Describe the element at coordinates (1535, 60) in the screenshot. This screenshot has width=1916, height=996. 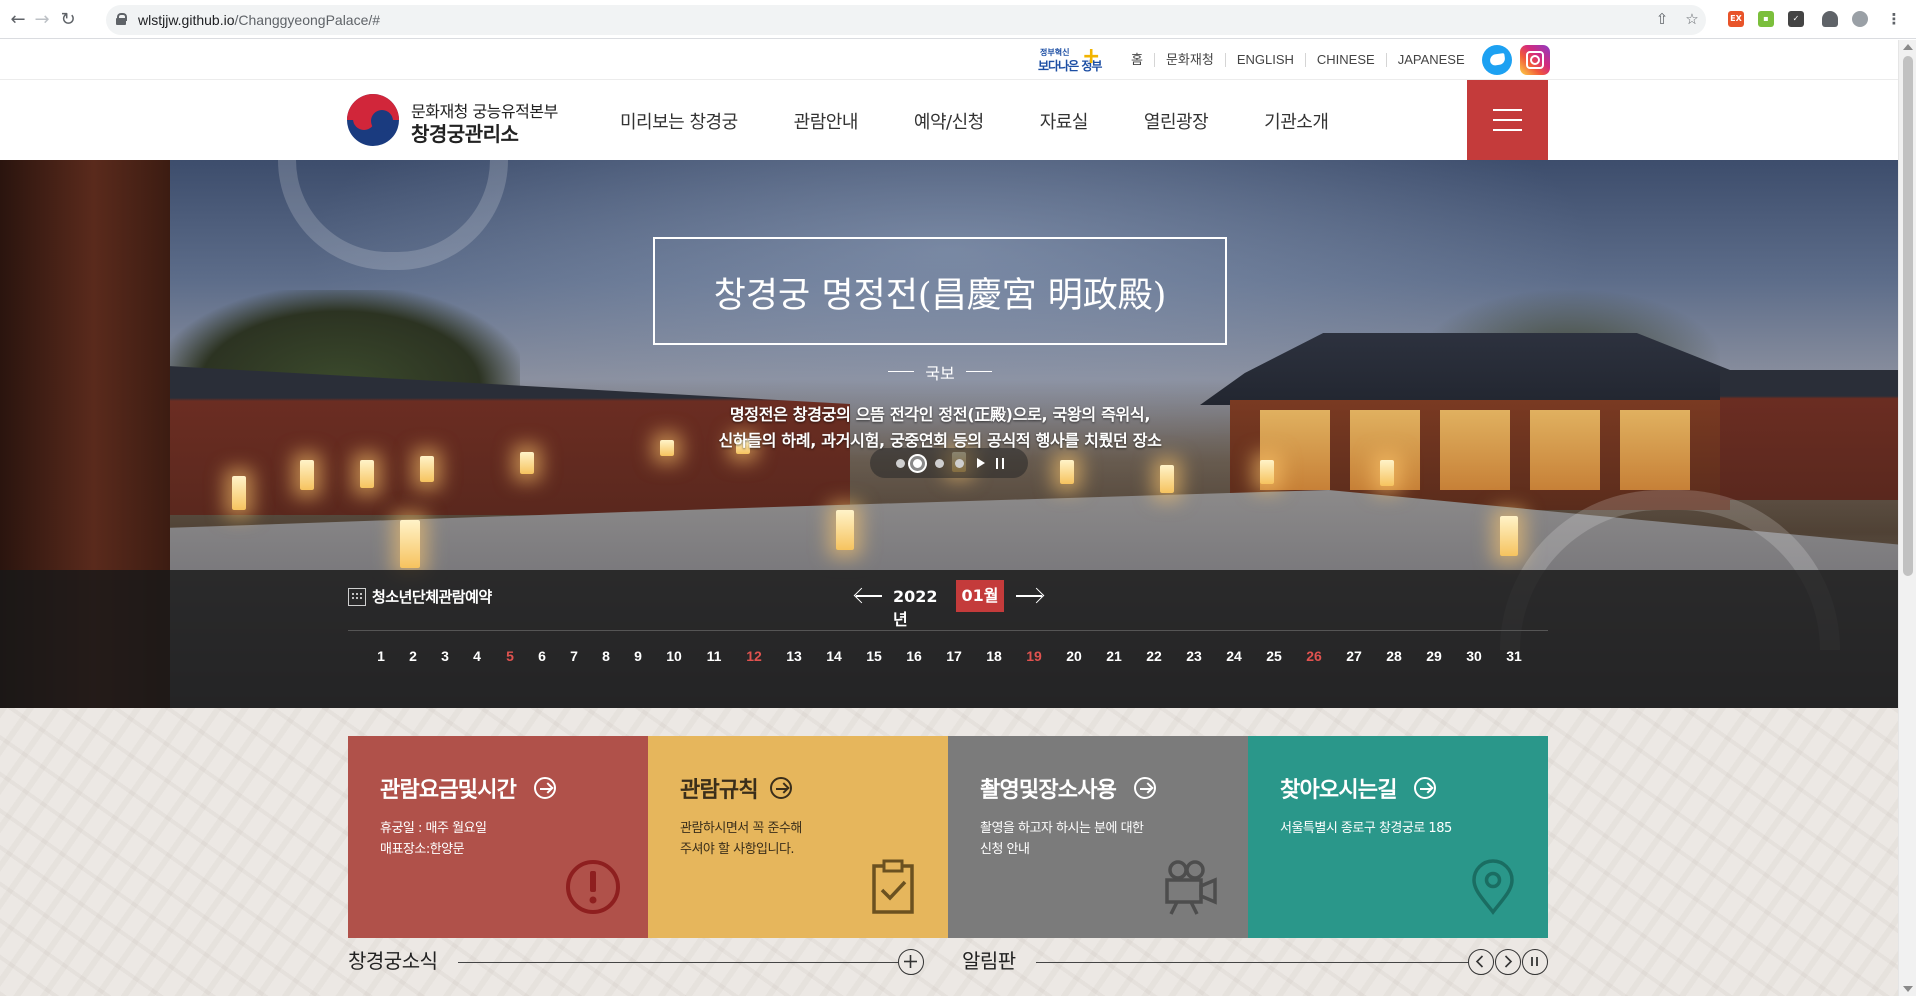
I see `instagram-icon` at that location.